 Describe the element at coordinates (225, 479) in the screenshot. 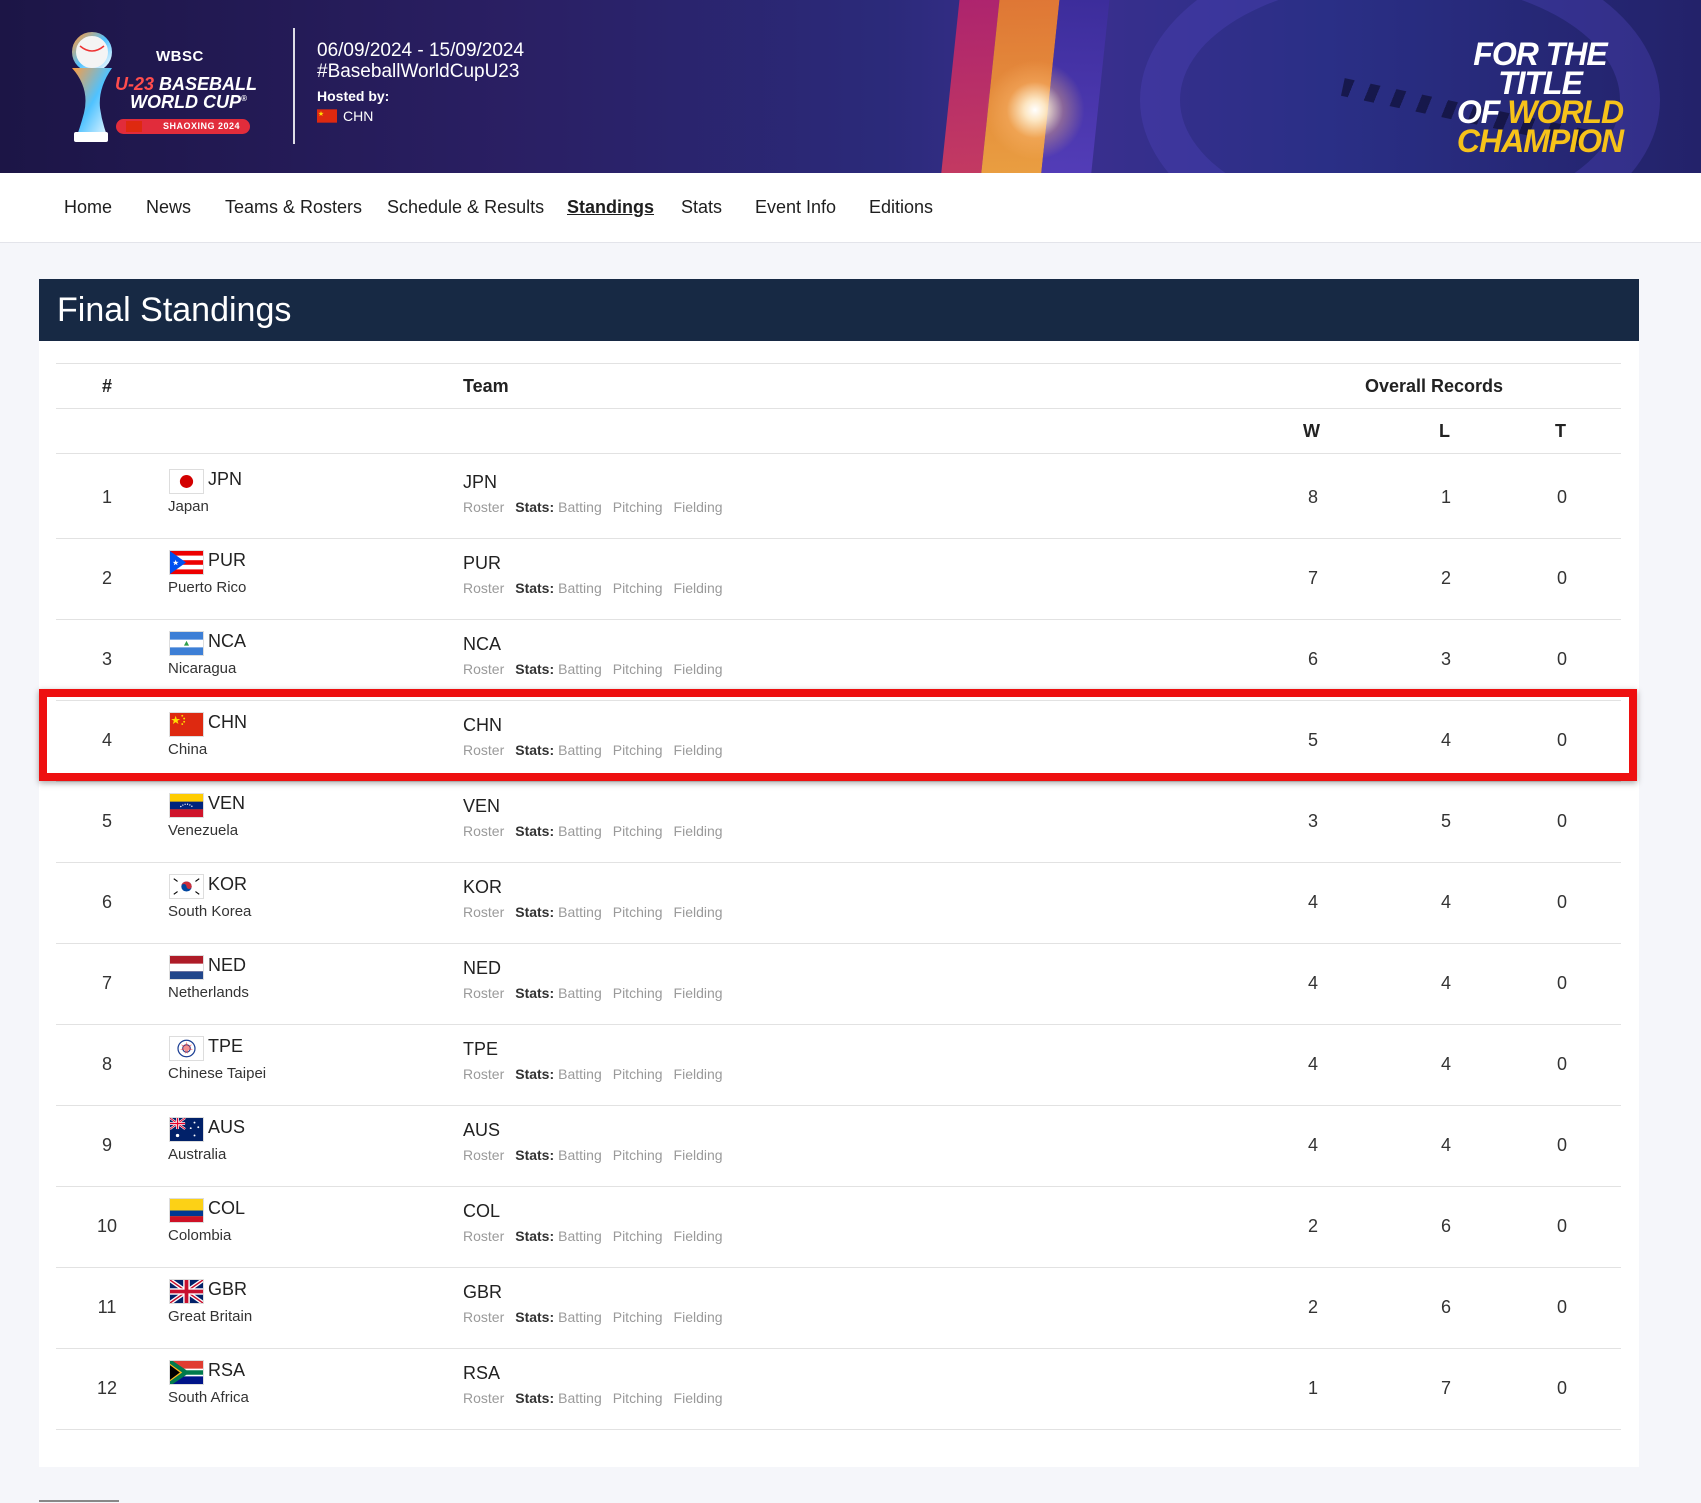

I see `country-code: JPN` at that location.